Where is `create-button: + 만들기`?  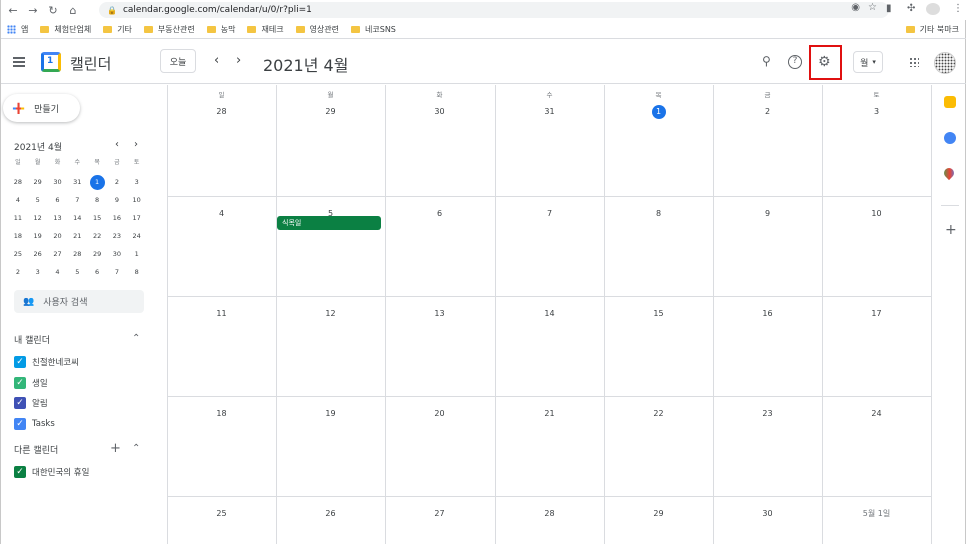
create-button: + 만들기 is located at coordinates (41, 108).